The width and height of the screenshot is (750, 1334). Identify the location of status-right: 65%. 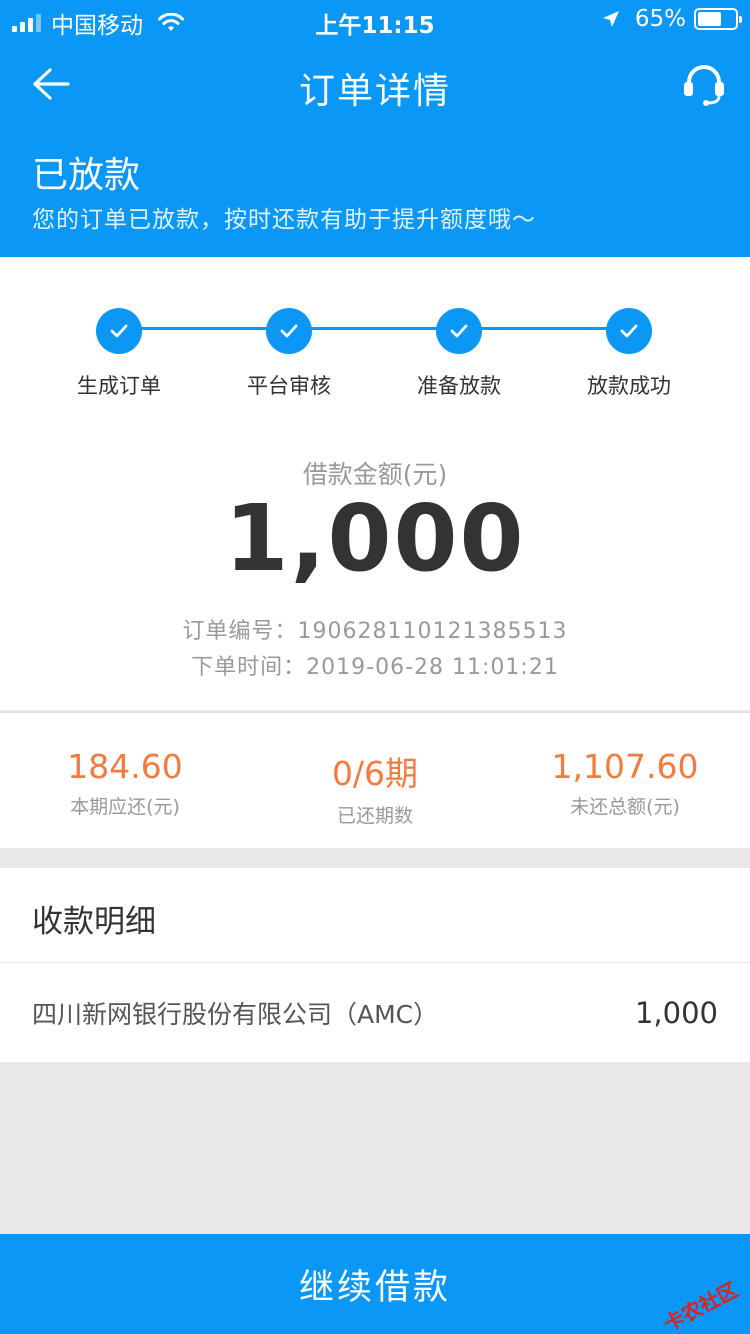
(671, 19).